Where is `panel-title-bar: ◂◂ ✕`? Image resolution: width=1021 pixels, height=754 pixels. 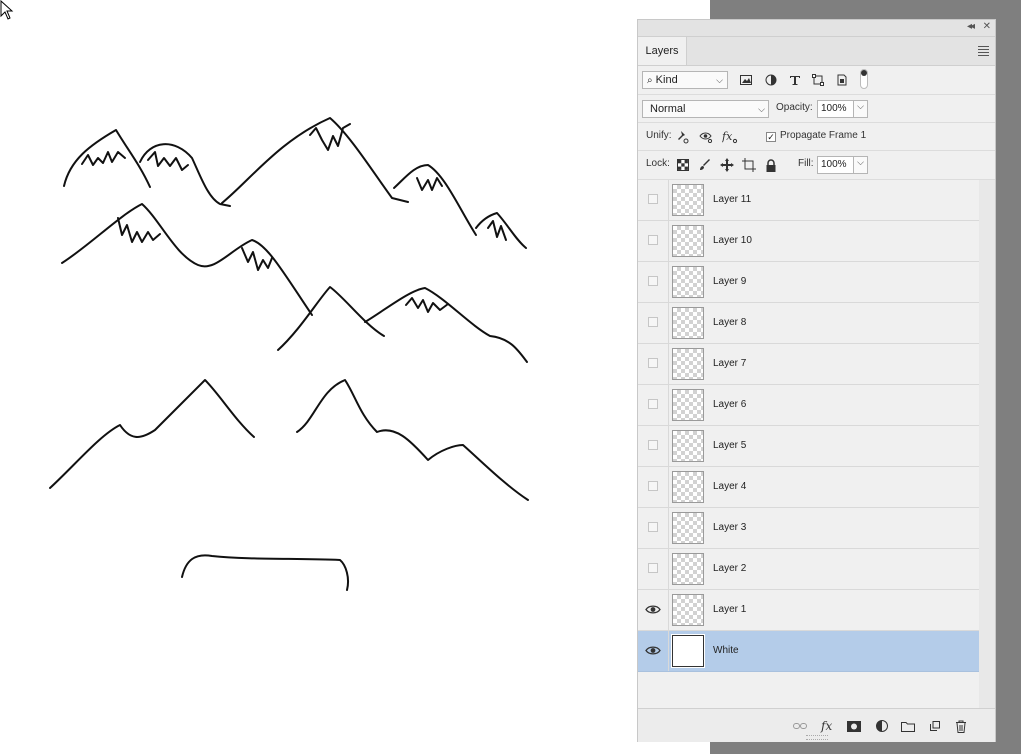
panel-title-bar: ◂◂ ✕ is located at coordinates (816, 28).